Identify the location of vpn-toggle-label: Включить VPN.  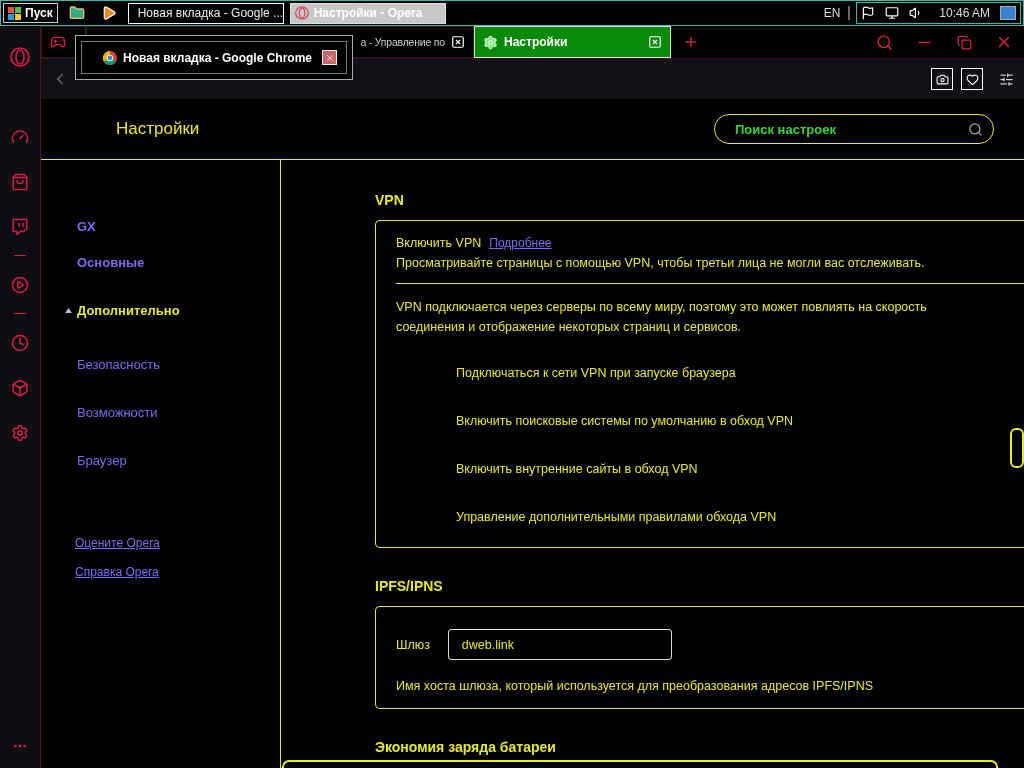
(439, 243).